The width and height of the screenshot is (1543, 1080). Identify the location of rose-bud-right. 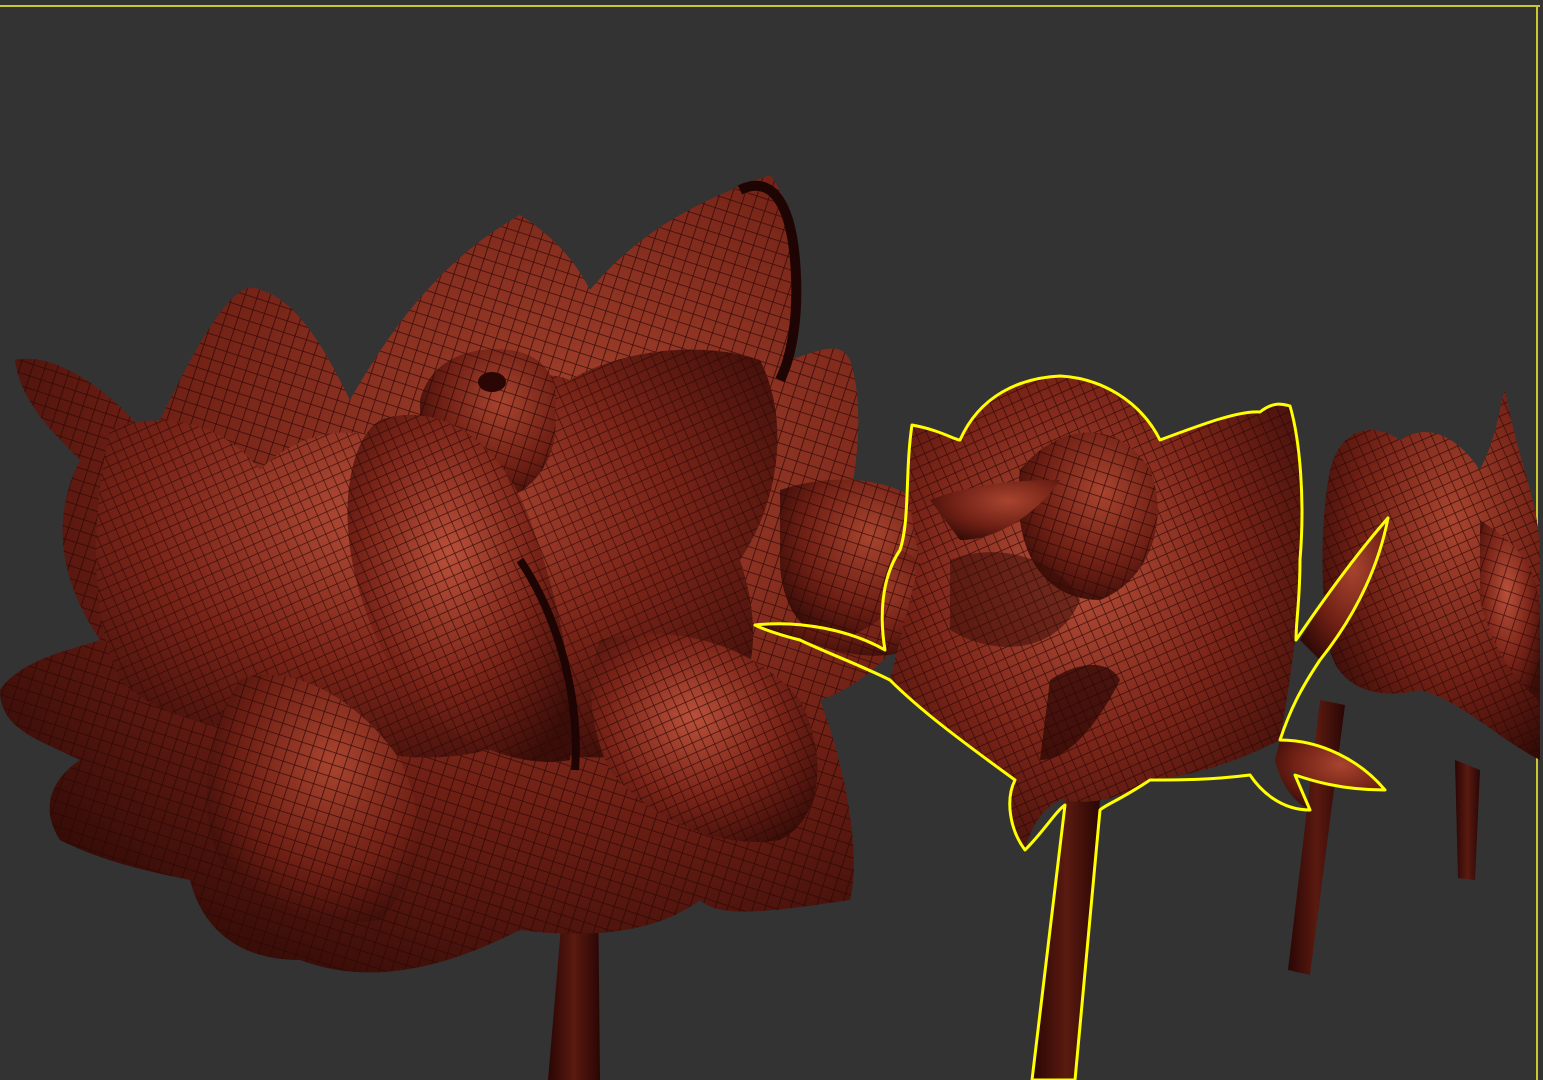
(1414, 682).